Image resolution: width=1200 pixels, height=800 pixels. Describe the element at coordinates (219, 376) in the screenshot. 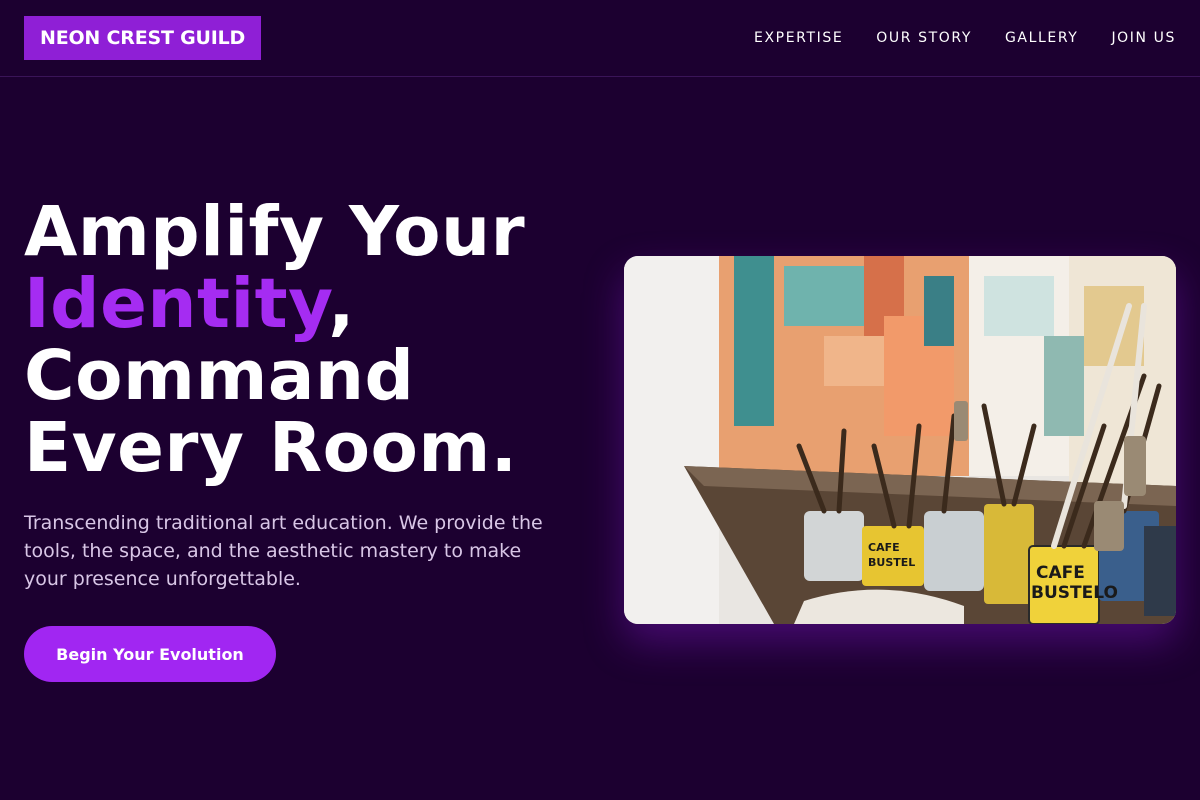

I see `headline-line-3: Command` at that location.